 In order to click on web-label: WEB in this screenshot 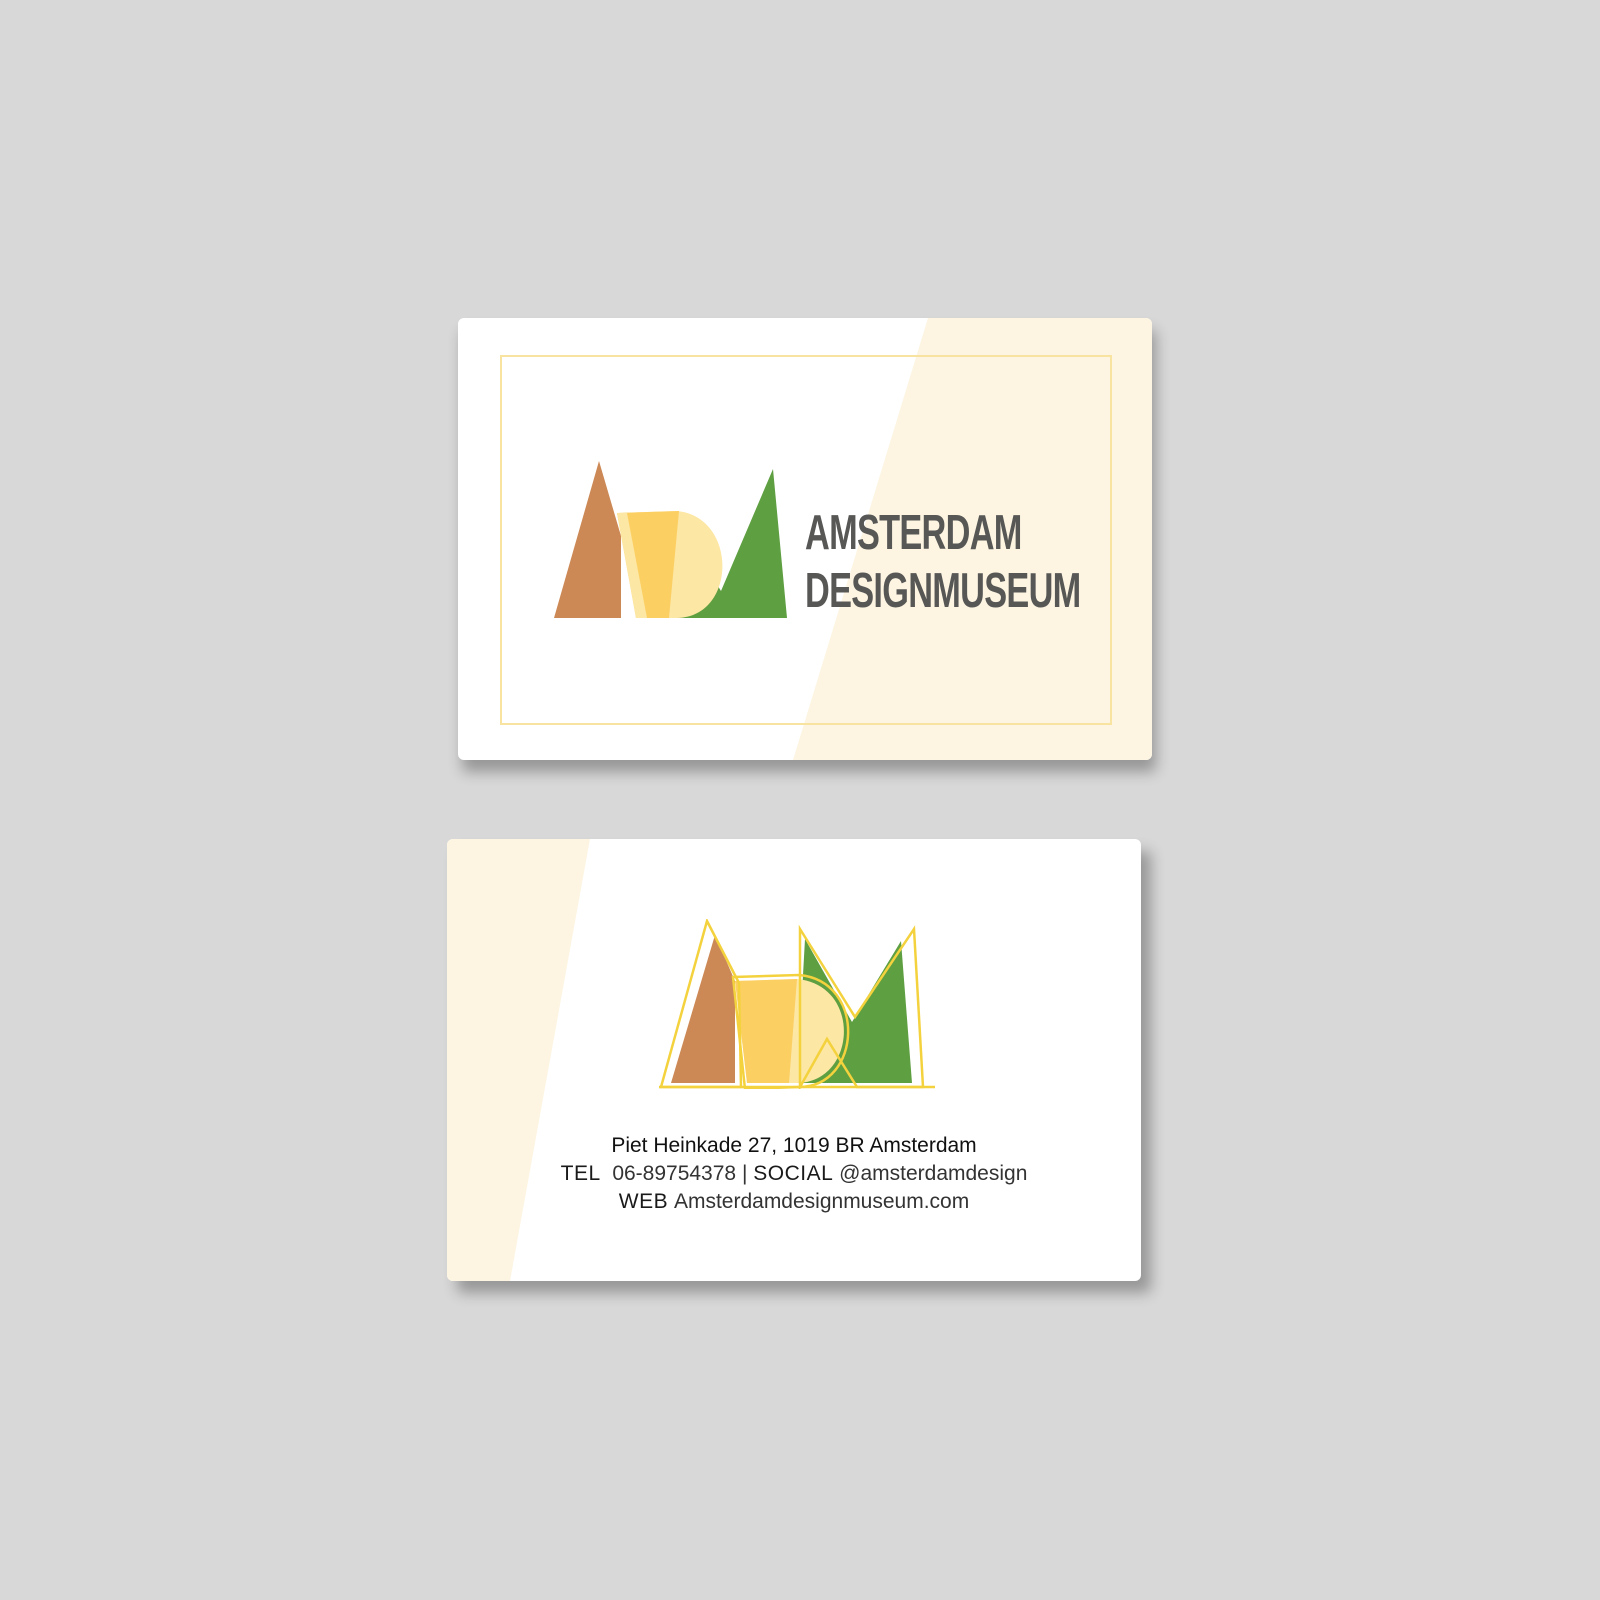, I will do `click(643, 1201)`.